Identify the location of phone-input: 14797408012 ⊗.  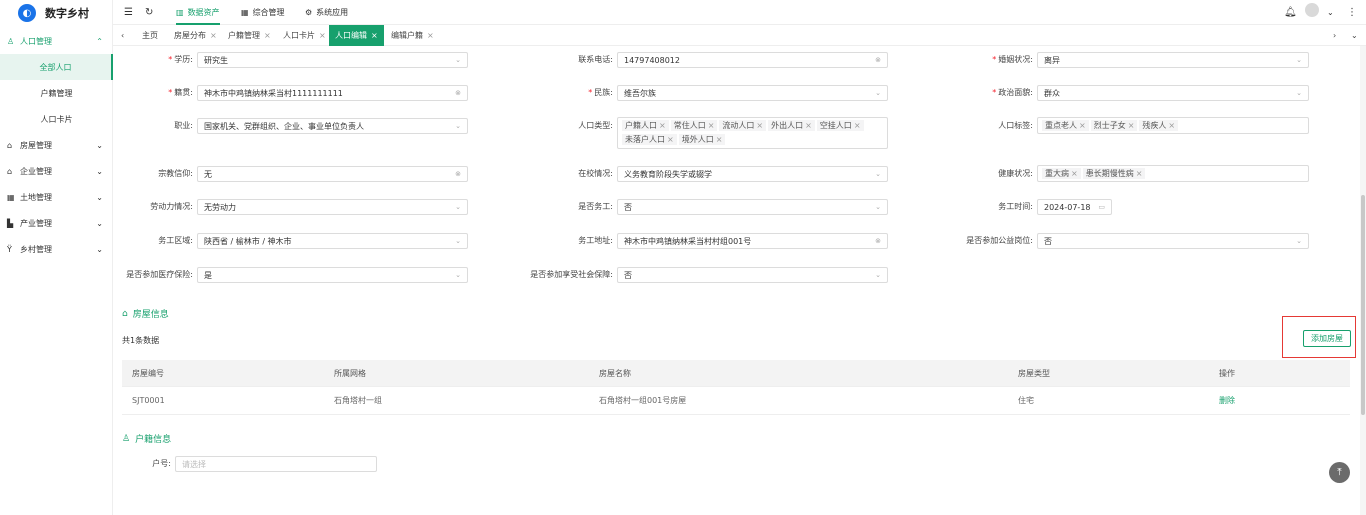
(752, 60).